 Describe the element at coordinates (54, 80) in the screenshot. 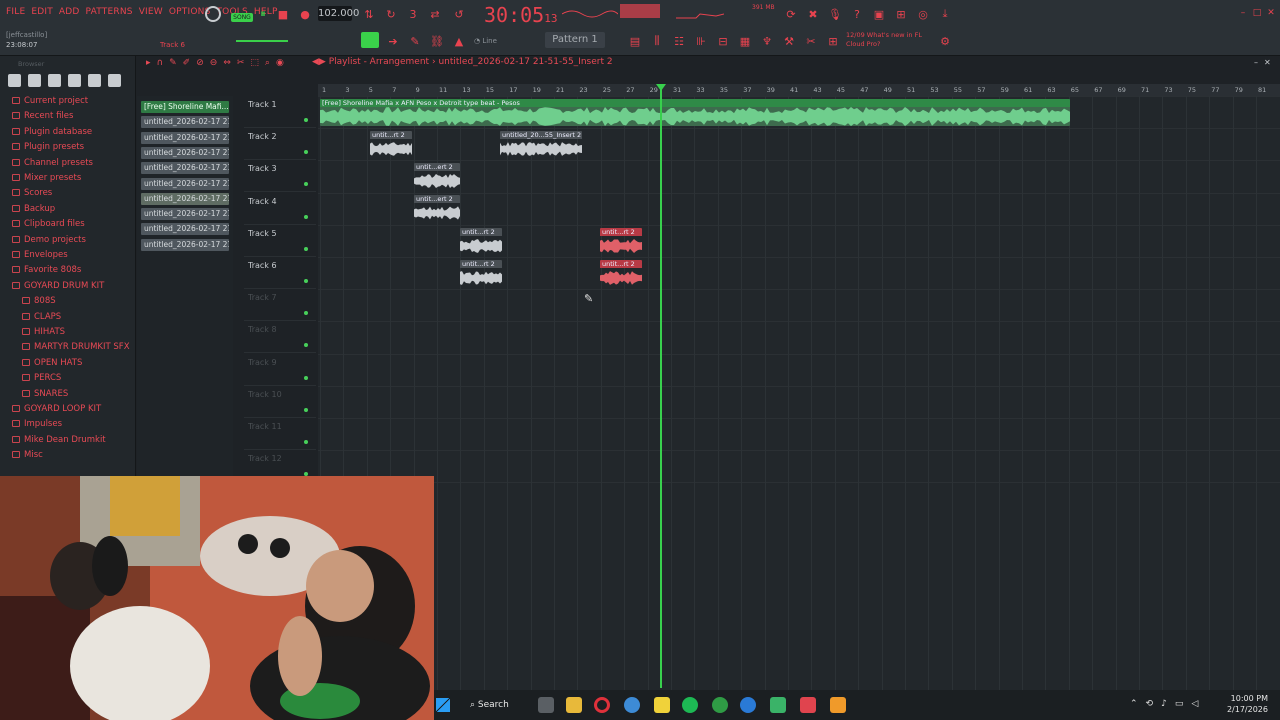

I see `browser-back-icon` at that location.